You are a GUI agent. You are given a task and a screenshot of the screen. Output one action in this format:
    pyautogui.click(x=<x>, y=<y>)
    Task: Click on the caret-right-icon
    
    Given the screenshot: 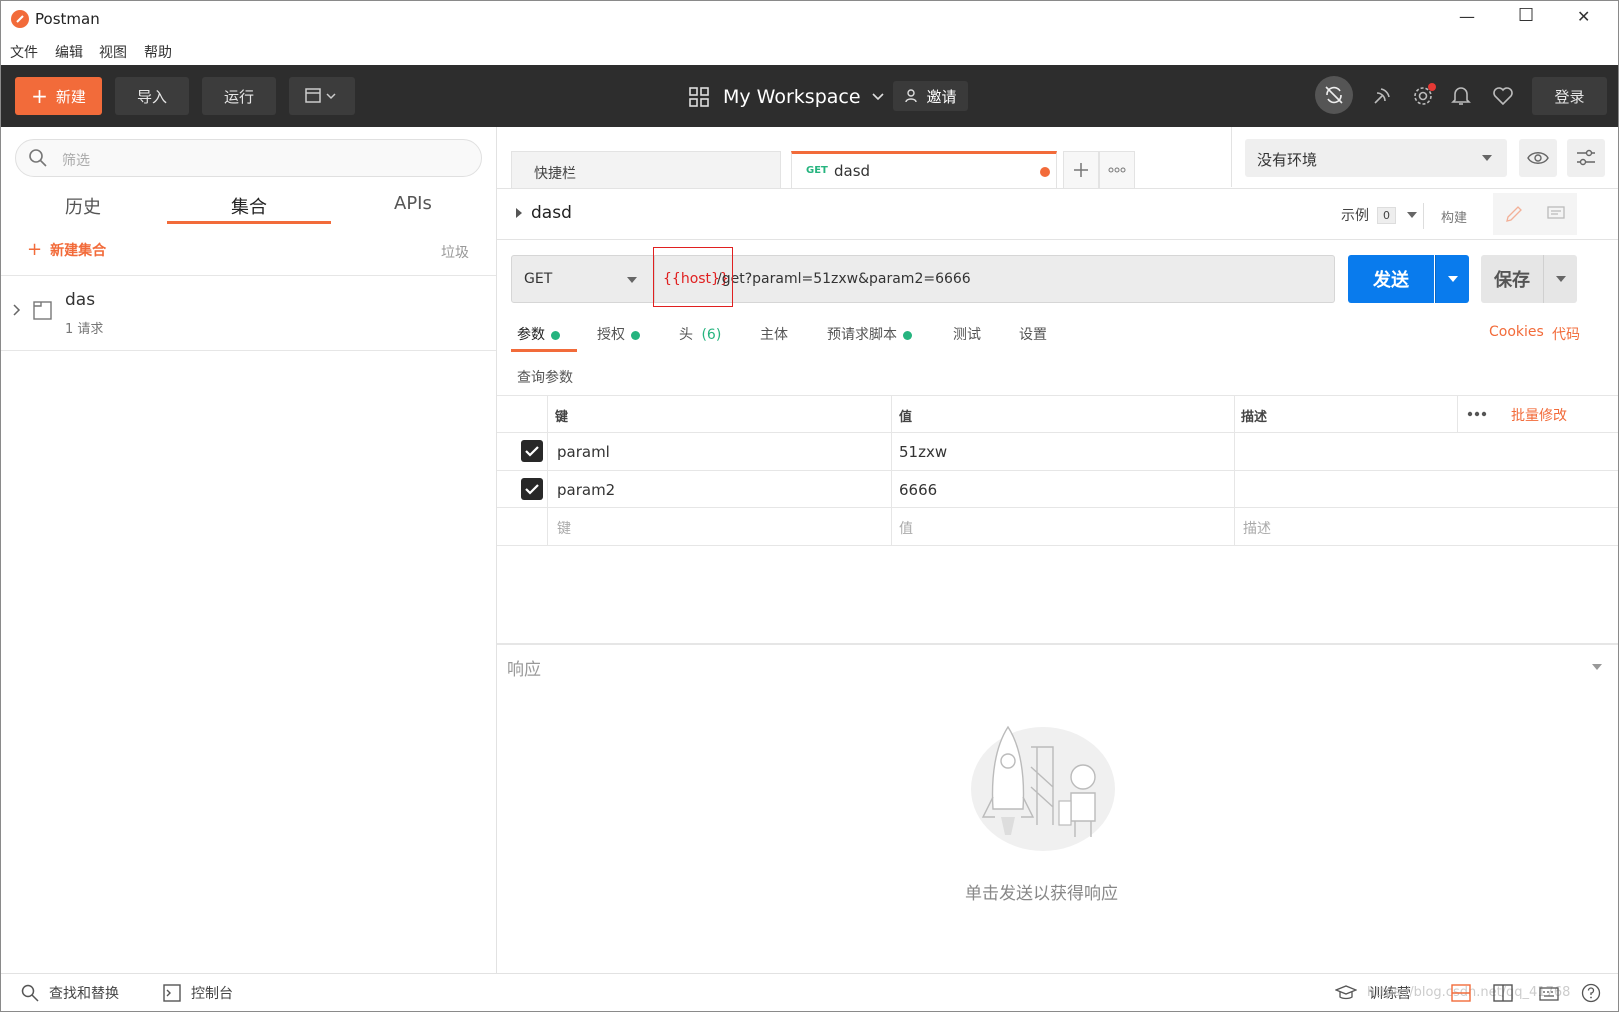 What is the action you would take?
    pyautogui.click(x=519, y=213)
    